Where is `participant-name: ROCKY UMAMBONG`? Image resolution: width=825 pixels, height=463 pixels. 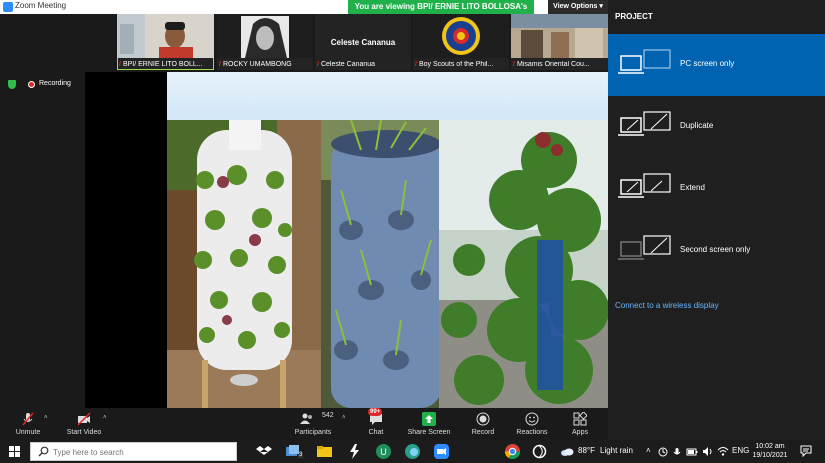 participant-name: ROCKY UMAMBONG is located at coordinates (257, 64).